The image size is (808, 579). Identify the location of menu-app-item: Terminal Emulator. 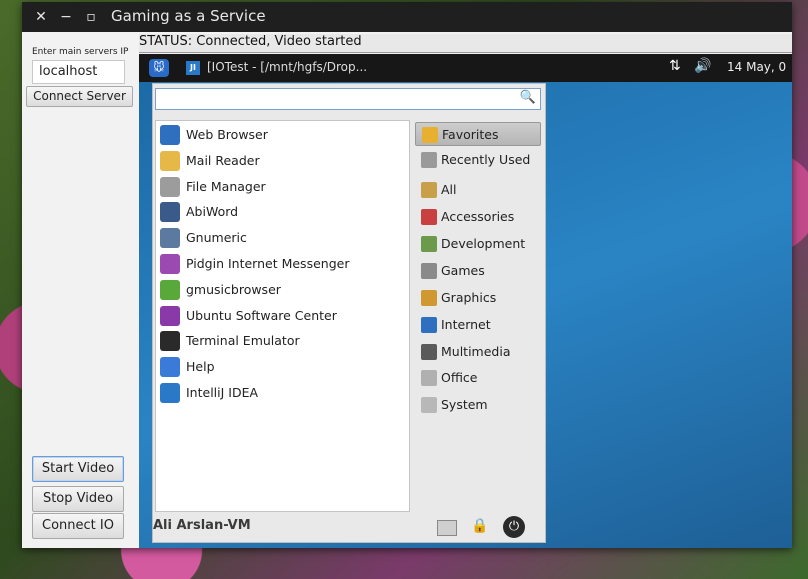
(282, 341).